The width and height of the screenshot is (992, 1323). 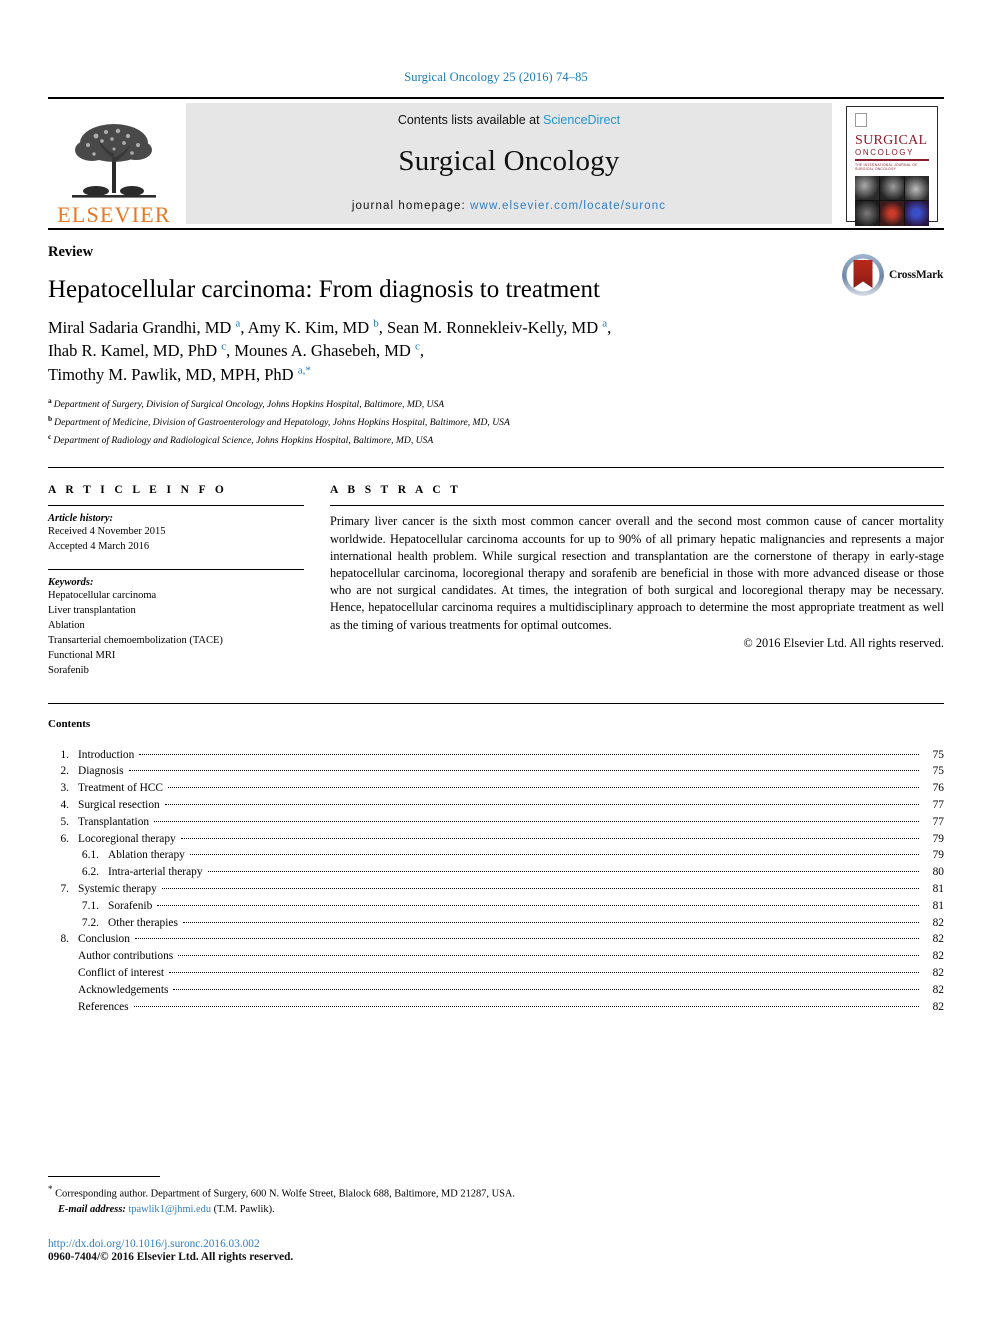 What do you see at coordinates (496, 956) in the screenshot?
I see `toc-entry: Author contributions 82` at bounding box center [496, 956].